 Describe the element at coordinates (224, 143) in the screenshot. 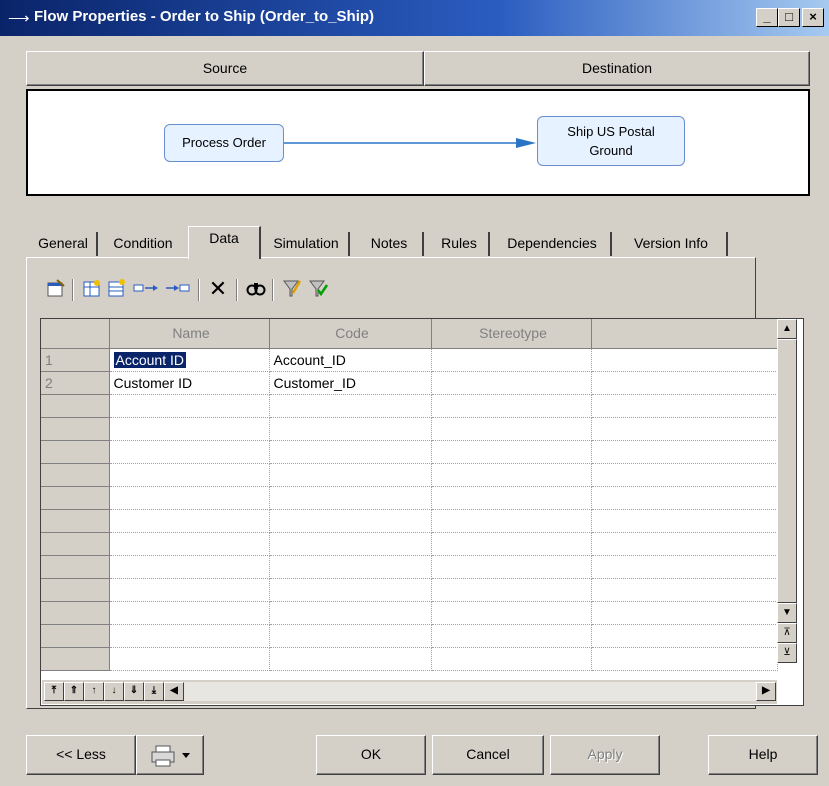

I see `source-node: Process Order` at that location.